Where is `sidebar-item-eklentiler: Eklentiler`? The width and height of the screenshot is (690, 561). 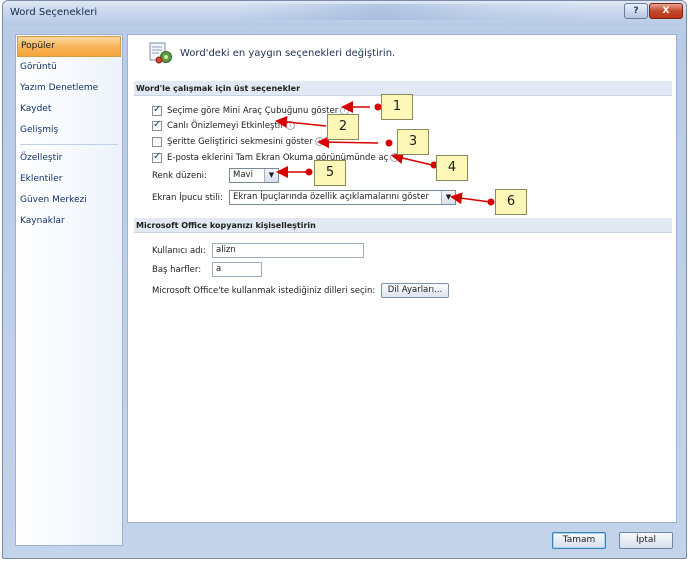
sidebar-item-eklentiler: Eklentiler is located at coordinates (69, 179).